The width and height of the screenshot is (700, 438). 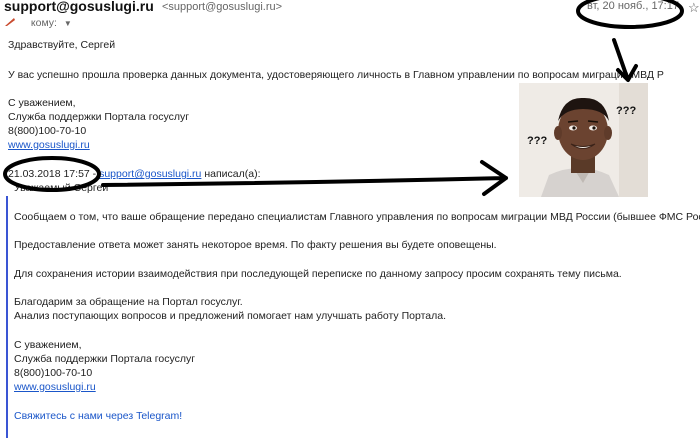 I want to click on quote-date: 21.03.2018 17:57 -, so click(x=52, y=174).